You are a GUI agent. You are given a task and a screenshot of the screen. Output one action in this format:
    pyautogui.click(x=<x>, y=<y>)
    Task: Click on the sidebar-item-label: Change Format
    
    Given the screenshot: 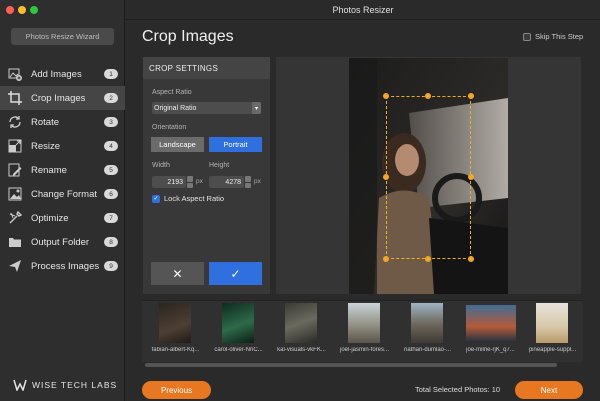 What is the action you would take?
    pyautogui.click(x=64, y=194)
    